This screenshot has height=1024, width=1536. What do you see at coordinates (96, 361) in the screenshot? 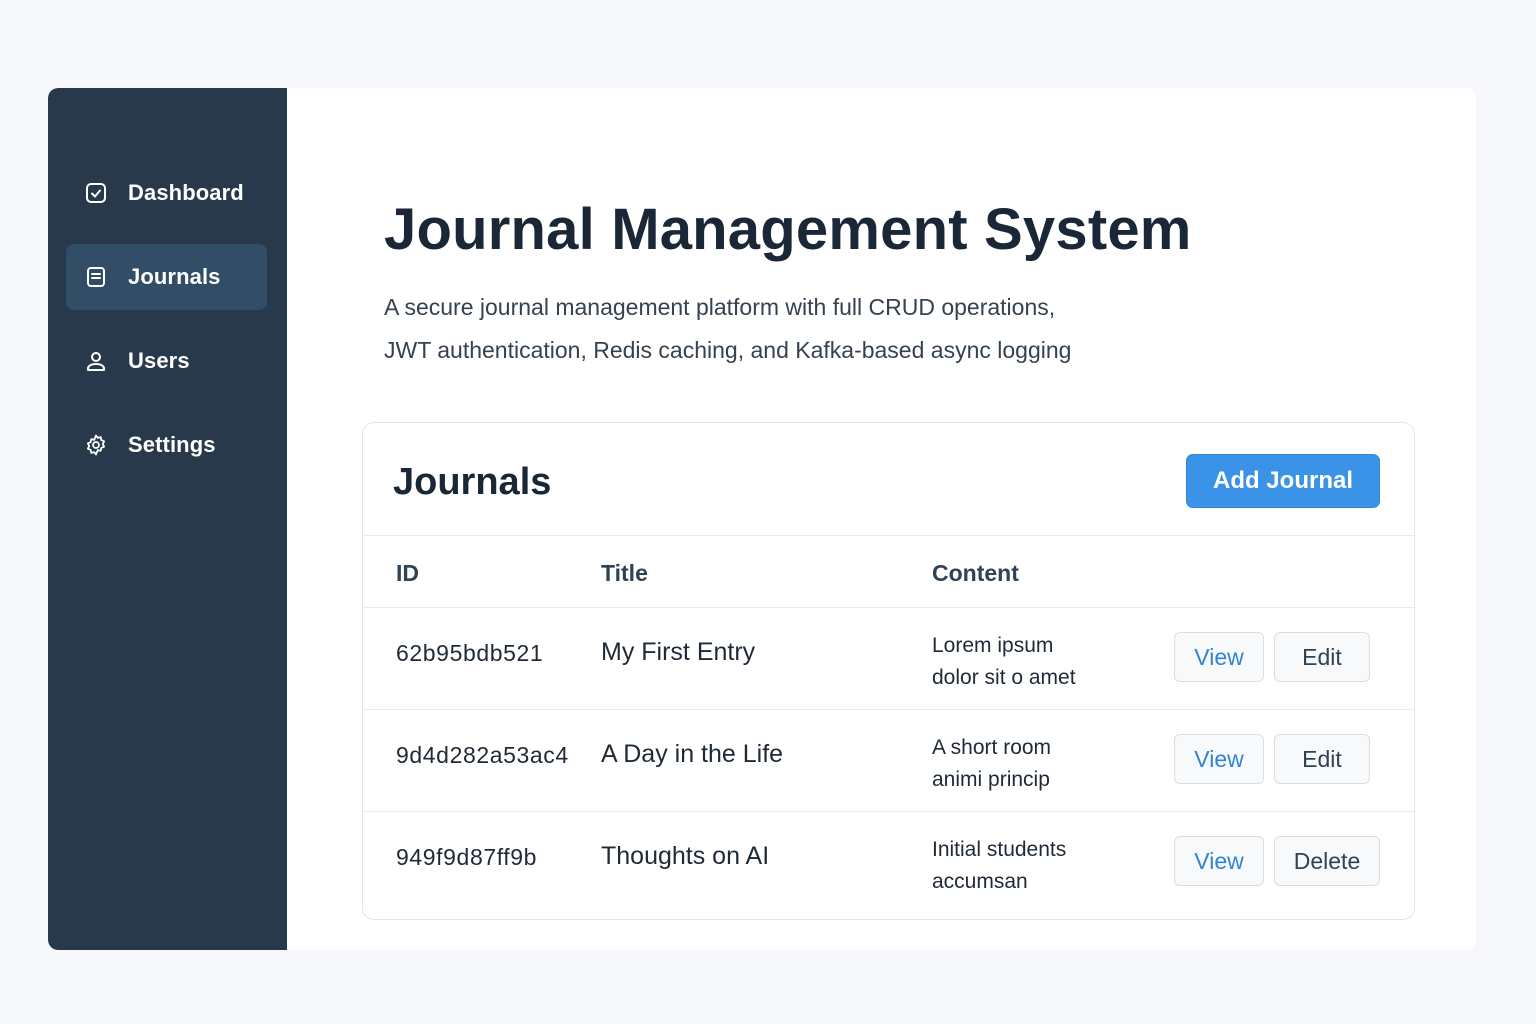
I see `user-icon` at bounding box center [96, 361].